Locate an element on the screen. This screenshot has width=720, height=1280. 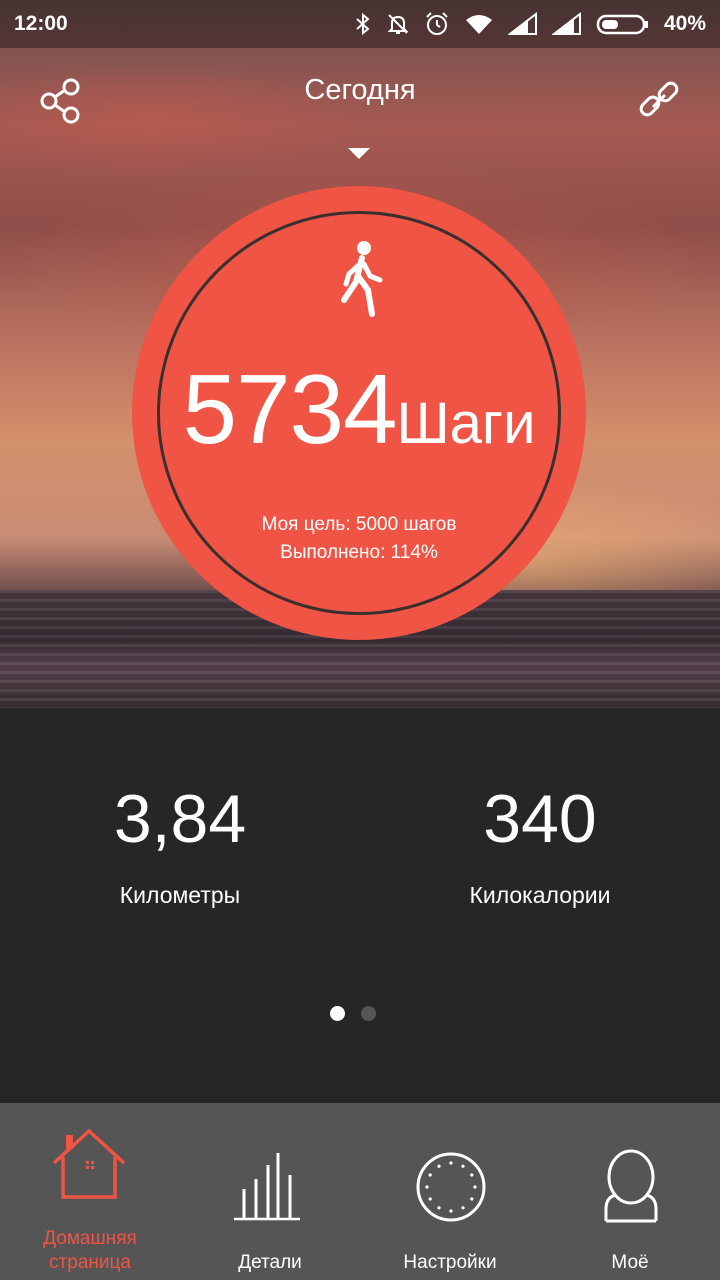
profile-icon is located at coordinates (631, 1186).